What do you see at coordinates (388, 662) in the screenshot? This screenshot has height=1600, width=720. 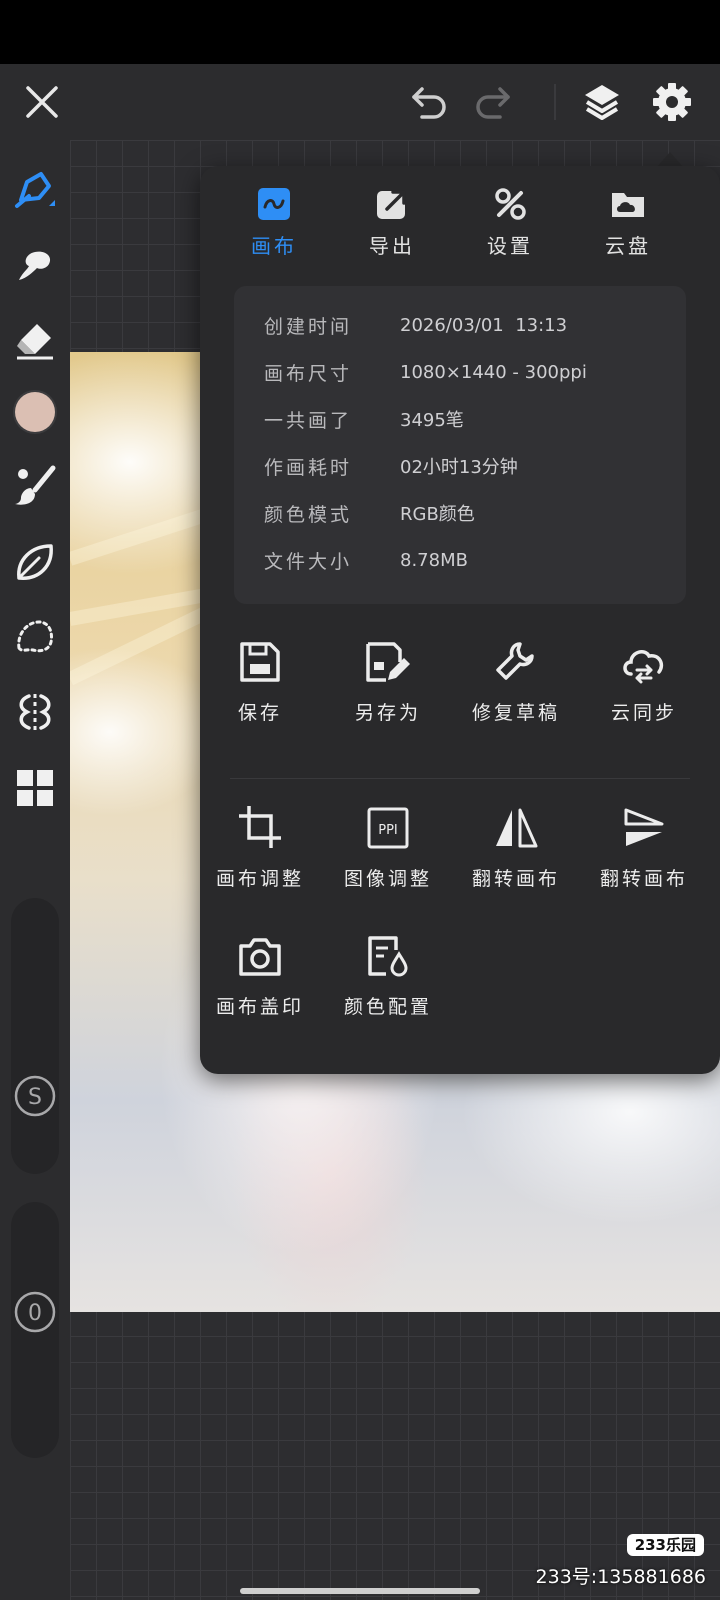 I see `save-as-icon` at bounding box center [388, 662].